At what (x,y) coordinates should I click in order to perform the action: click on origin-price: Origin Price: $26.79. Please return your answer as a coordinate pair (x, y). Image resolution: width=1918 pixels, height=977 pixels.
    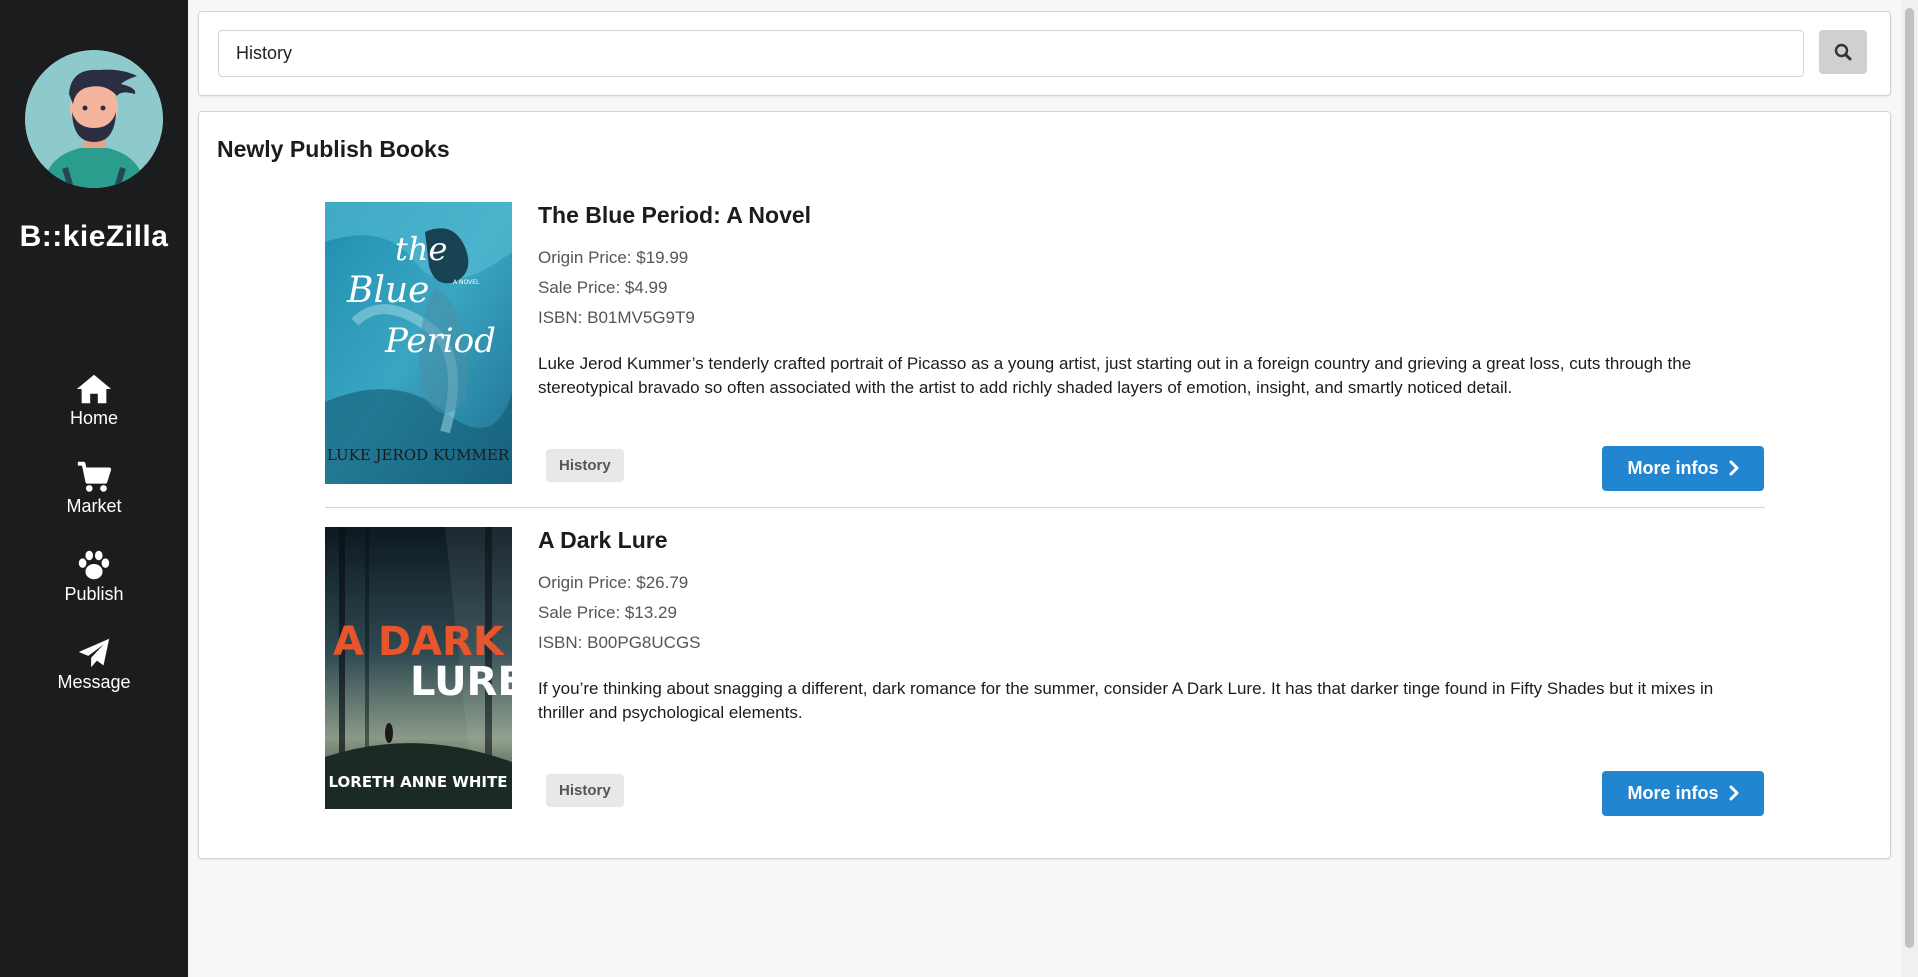
    Looking at the image, I should click on (613, 582).